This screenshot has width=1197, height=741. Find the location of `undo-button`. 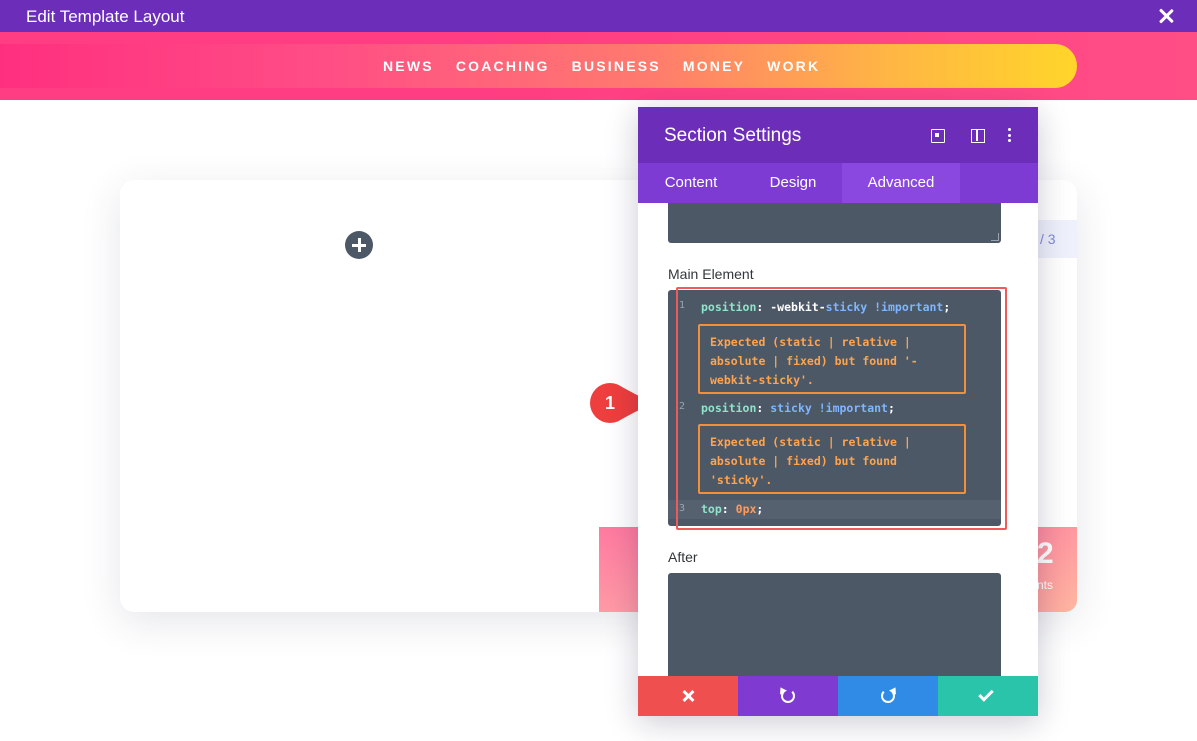

undo-button is located at coordinates (788, 696).